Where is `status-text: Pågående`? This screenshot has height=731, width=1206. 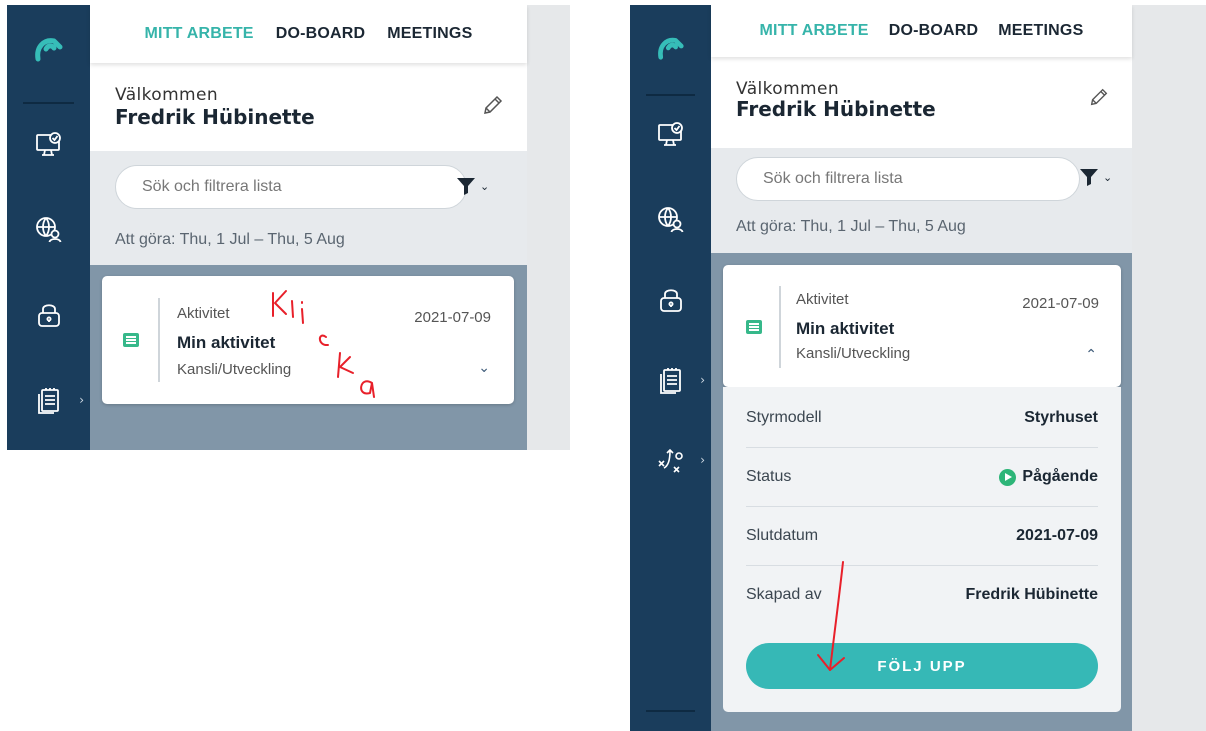 status-text: Pågående is located at coordinates (1060, 476).